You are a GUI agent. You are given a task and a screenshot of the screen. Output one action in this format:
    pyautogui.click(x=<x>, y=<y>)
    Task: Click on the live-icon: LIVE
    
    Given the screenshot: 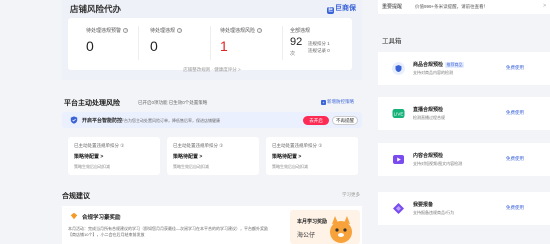 What is the action you would take?
    pyautogui.click(x=398, y=113)
    